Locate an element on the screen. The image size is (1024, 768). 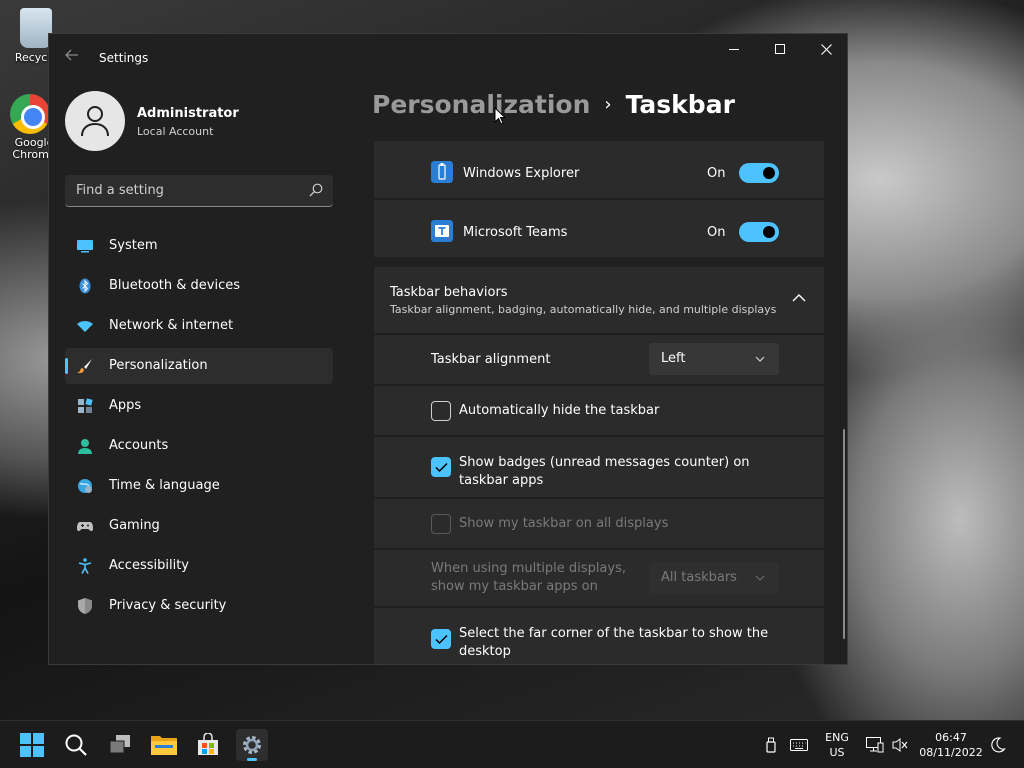
taskbar-search-button is located at coordinates (76, 745).